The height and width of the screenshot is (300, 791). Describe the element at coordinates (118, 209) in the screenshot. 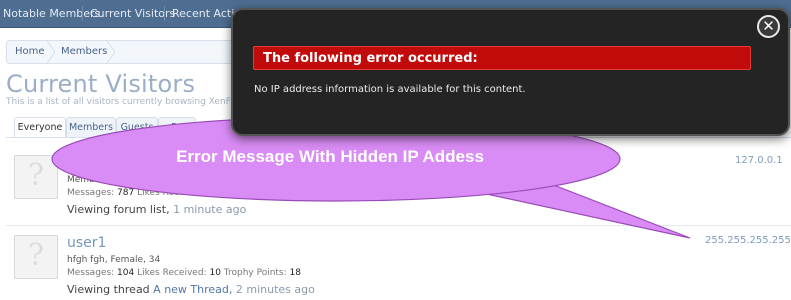

I see `activity-text: Viewing forum list,` at that location.